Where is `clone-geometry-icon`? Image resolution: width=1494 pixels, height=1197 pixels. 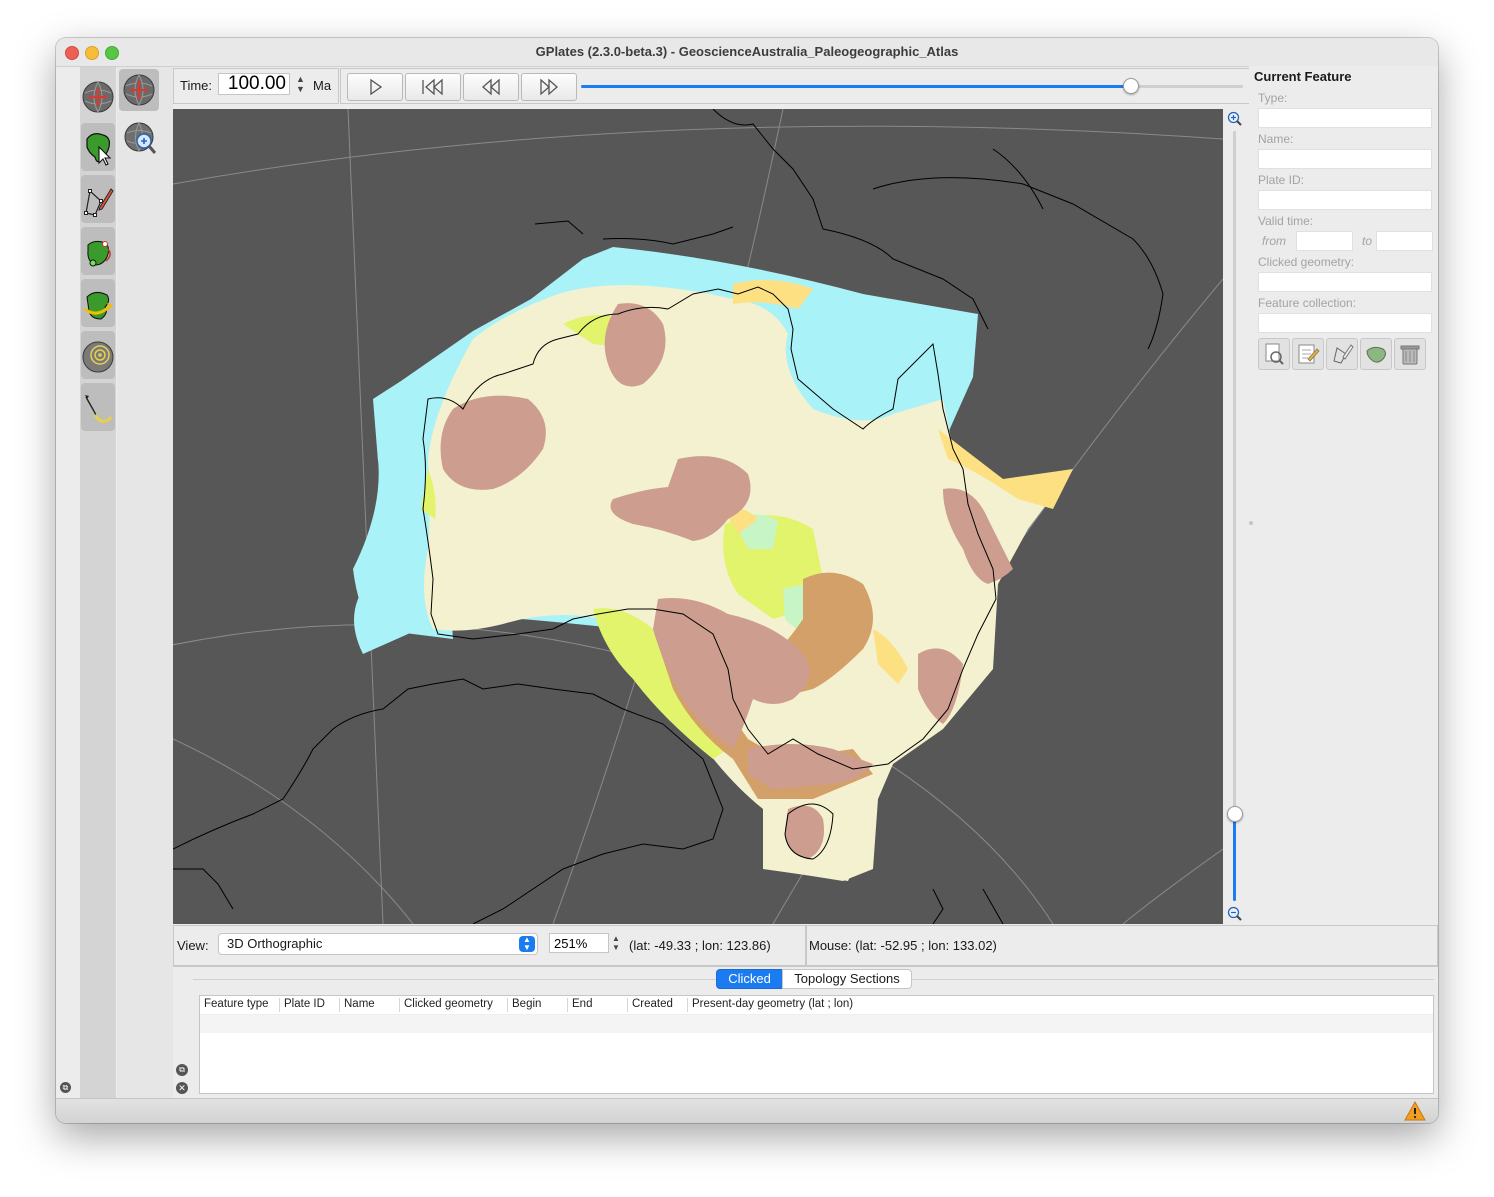
clone-geometry-icon is located at coordinates (1343, 354).